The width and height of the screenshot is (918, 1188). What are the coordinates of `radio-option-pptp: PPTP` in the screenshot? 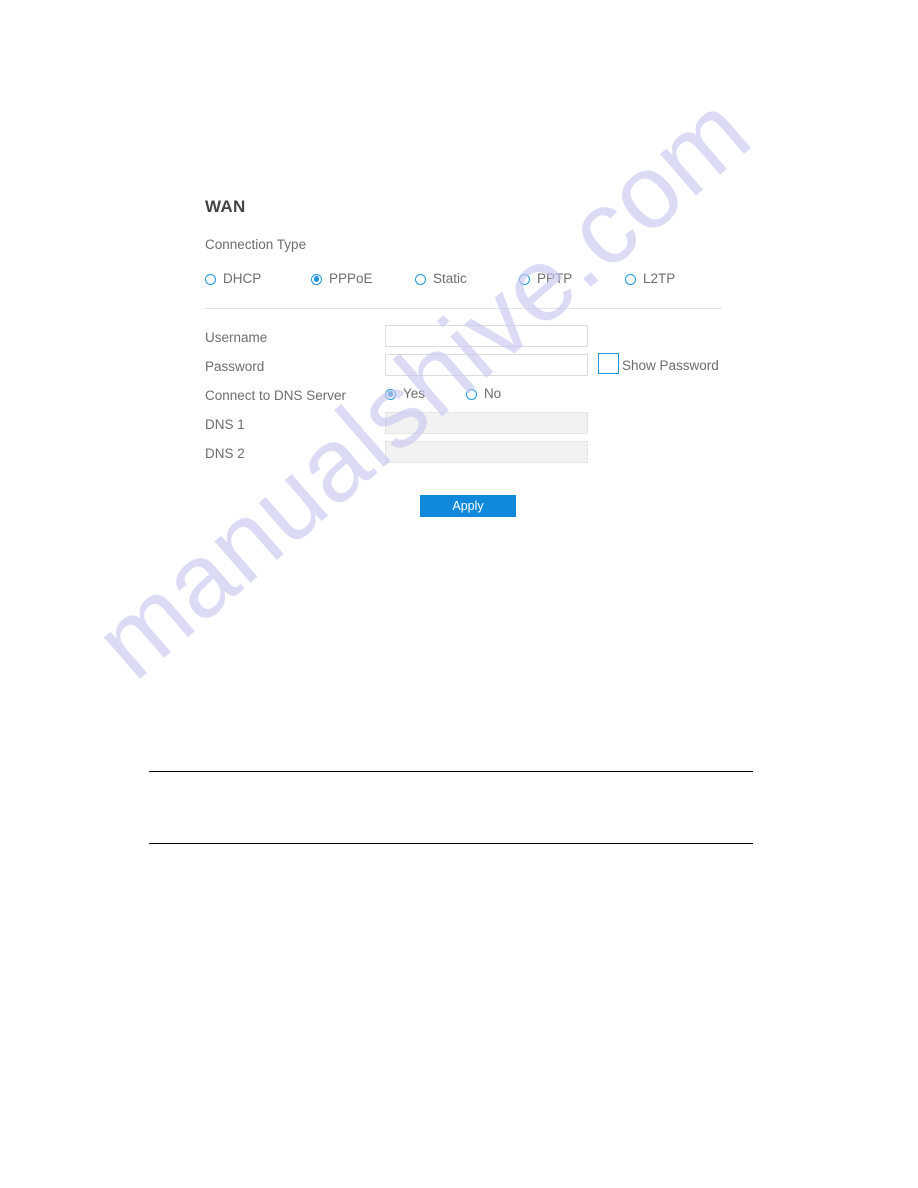 It's located at (545, 279).